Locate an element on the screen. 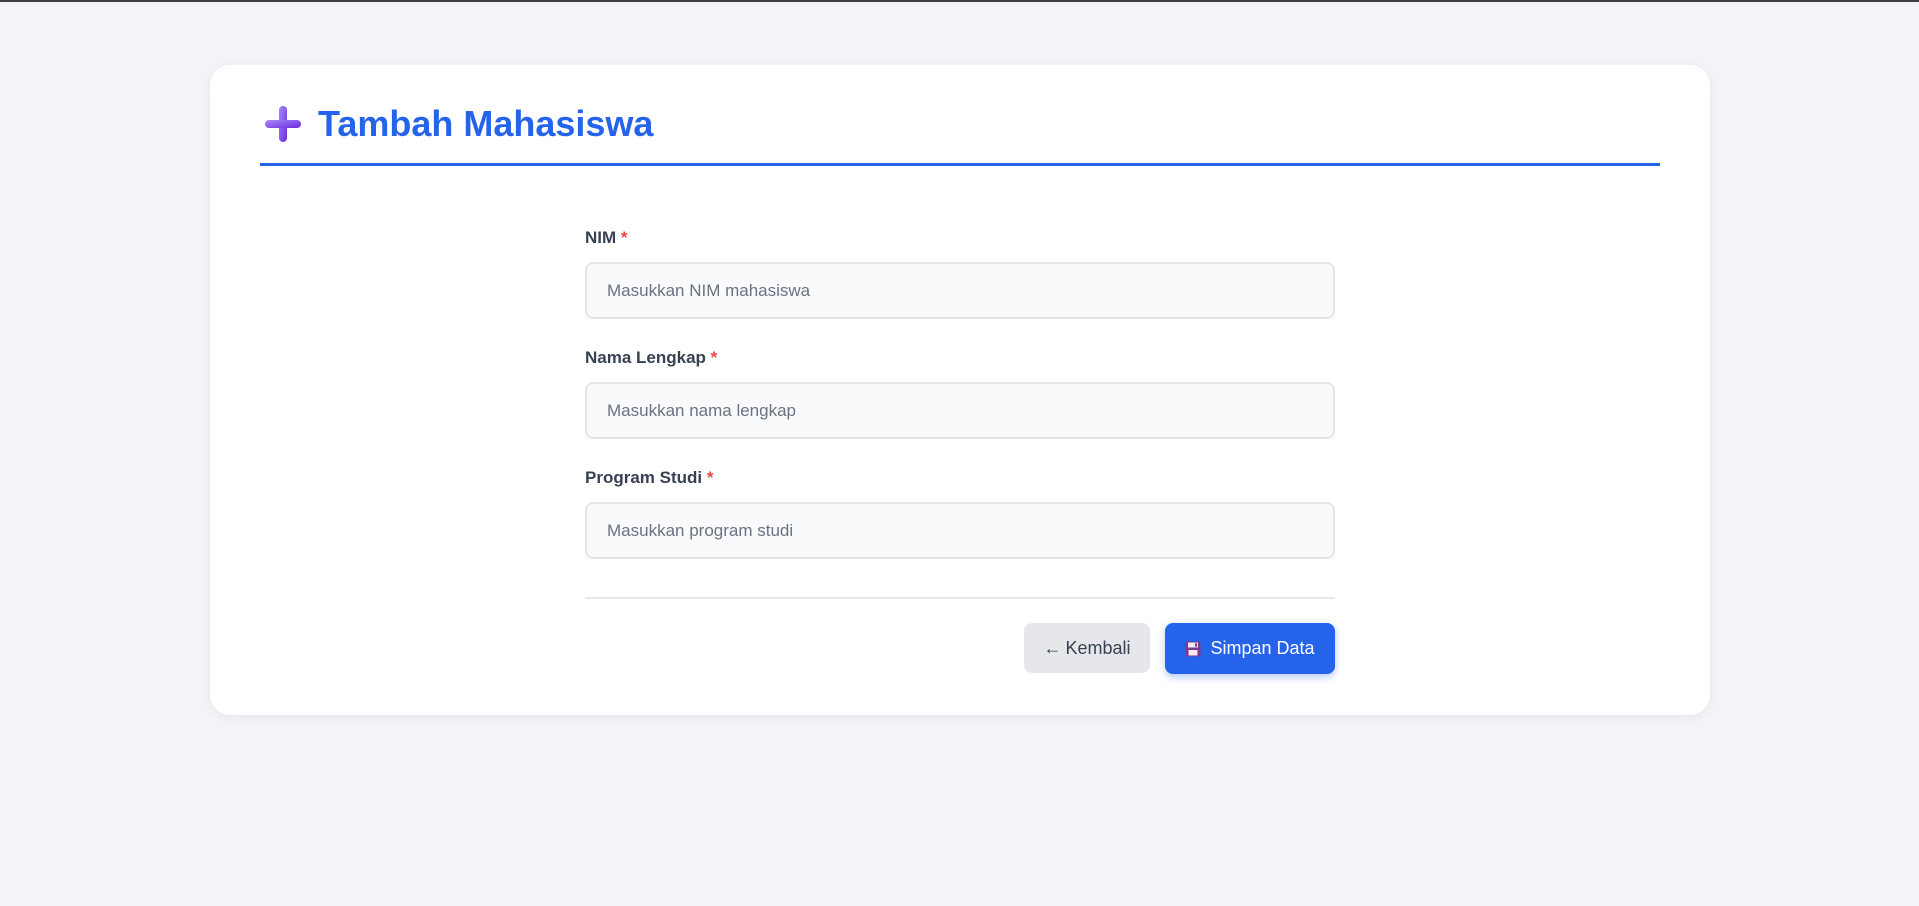 This screenshot has width=1919, height=906. prodi-label: Program Studi * is located at coordinates (649, 478).